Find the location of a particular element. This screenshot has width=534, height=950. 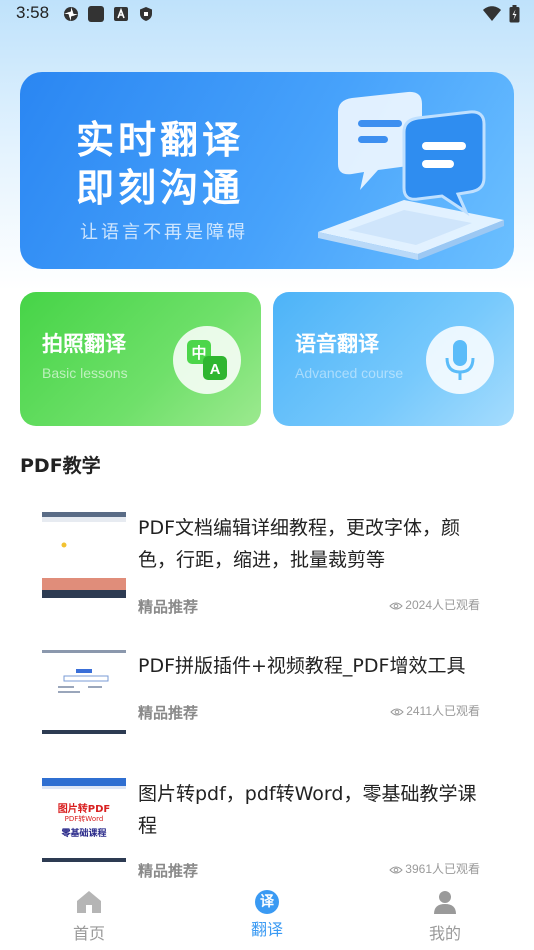

thumb-text-line1: 图片转PDF is located at coordinates (84, 809).